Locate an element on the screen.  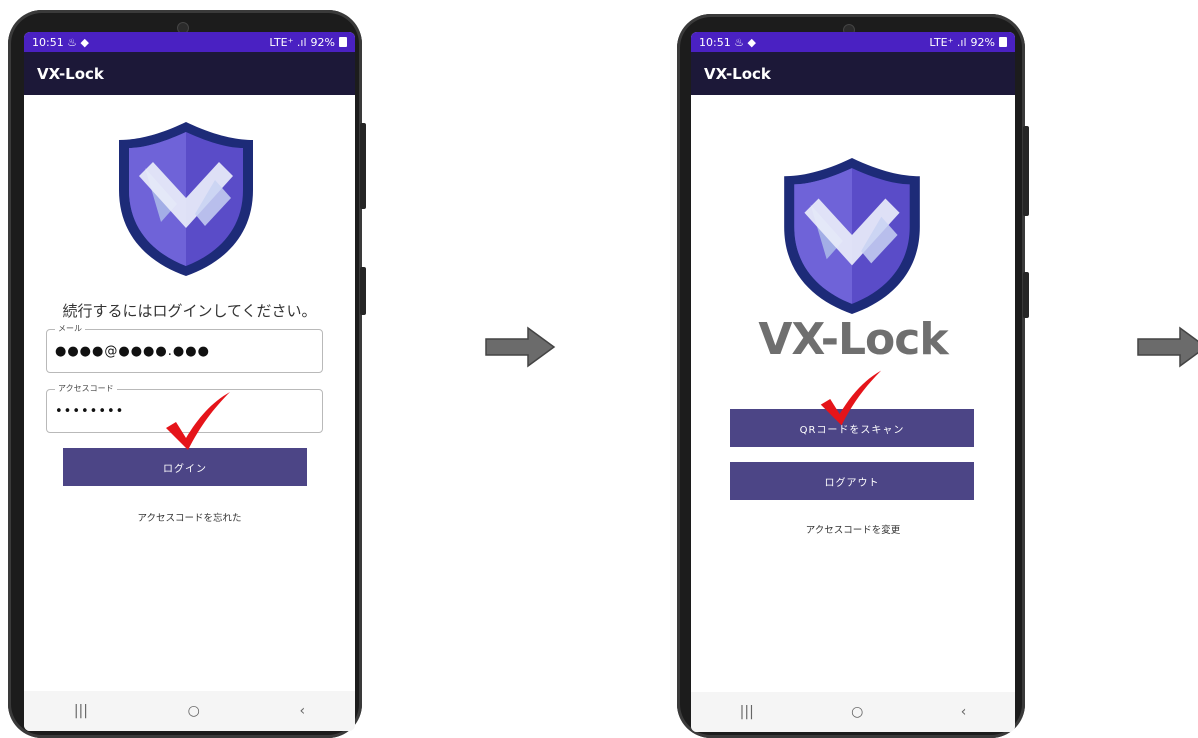
email-field: メール ●●●●@●●●●.●●● is located at coordinates (184, 348).